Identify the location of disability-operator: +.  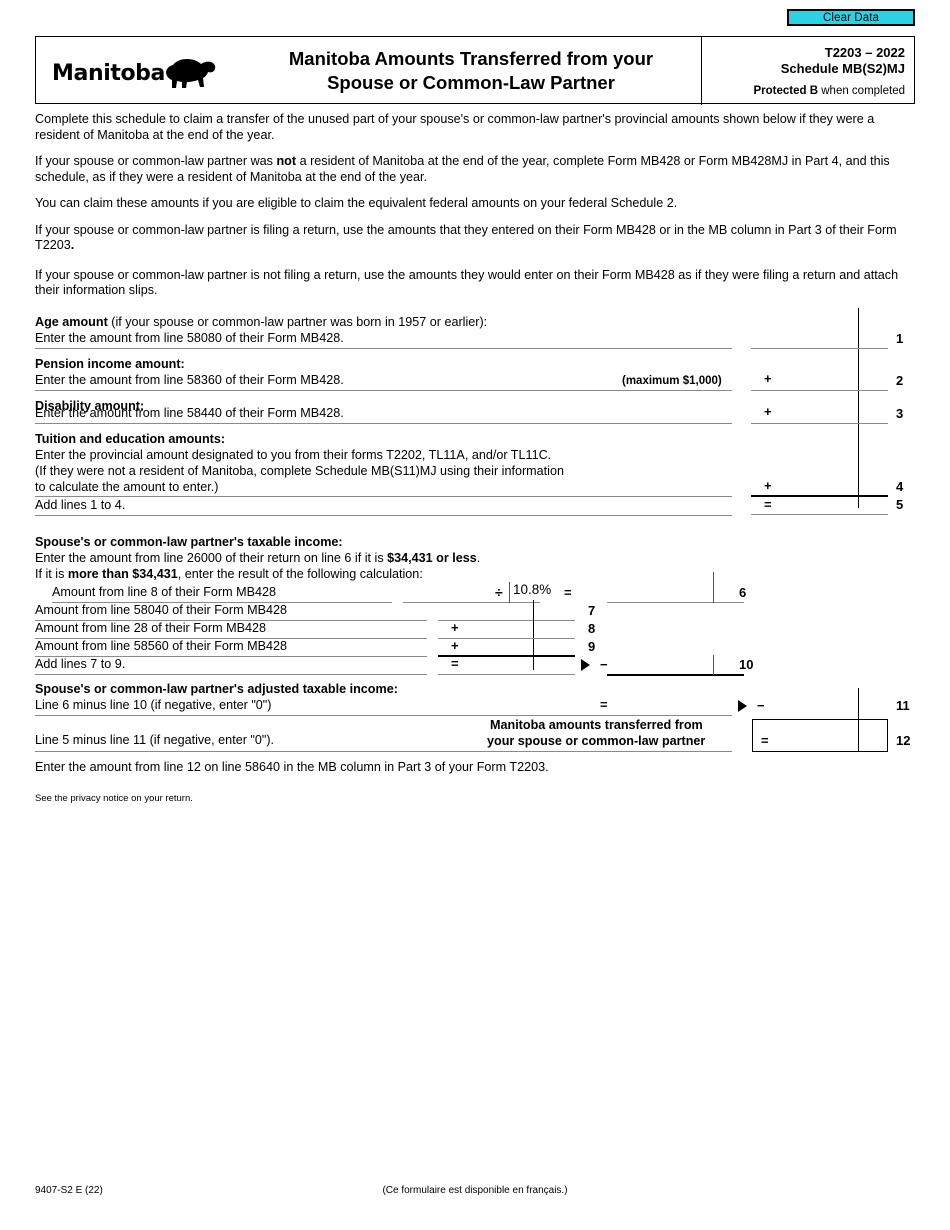
(768, 411).